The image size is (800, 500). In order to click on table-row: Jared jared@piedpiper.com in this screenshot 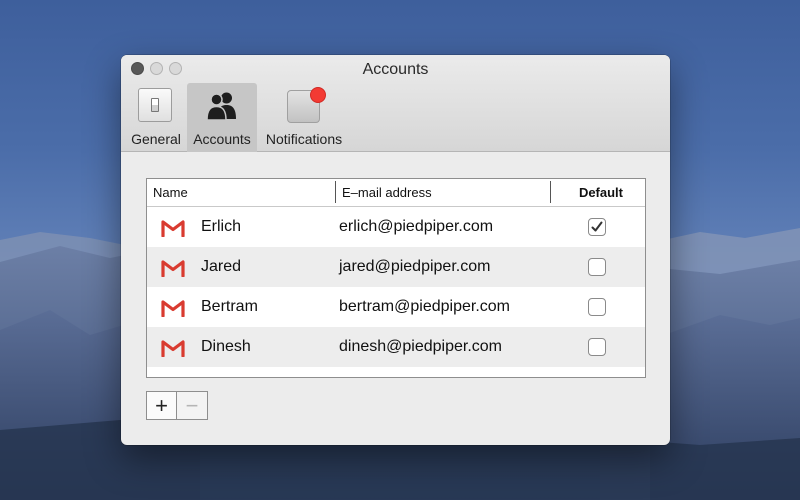, I will do `click(396, 267)`.